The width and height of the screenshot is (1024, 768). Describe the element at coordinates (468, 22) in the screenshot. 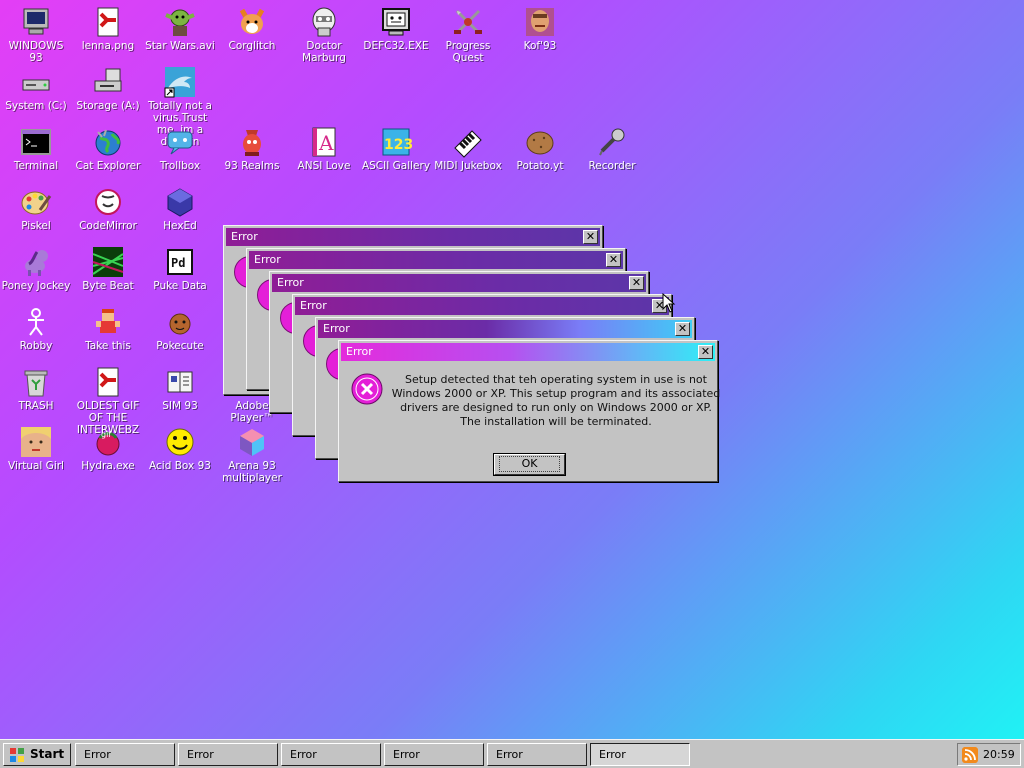

I see `crossed-swords-icon` at that location.